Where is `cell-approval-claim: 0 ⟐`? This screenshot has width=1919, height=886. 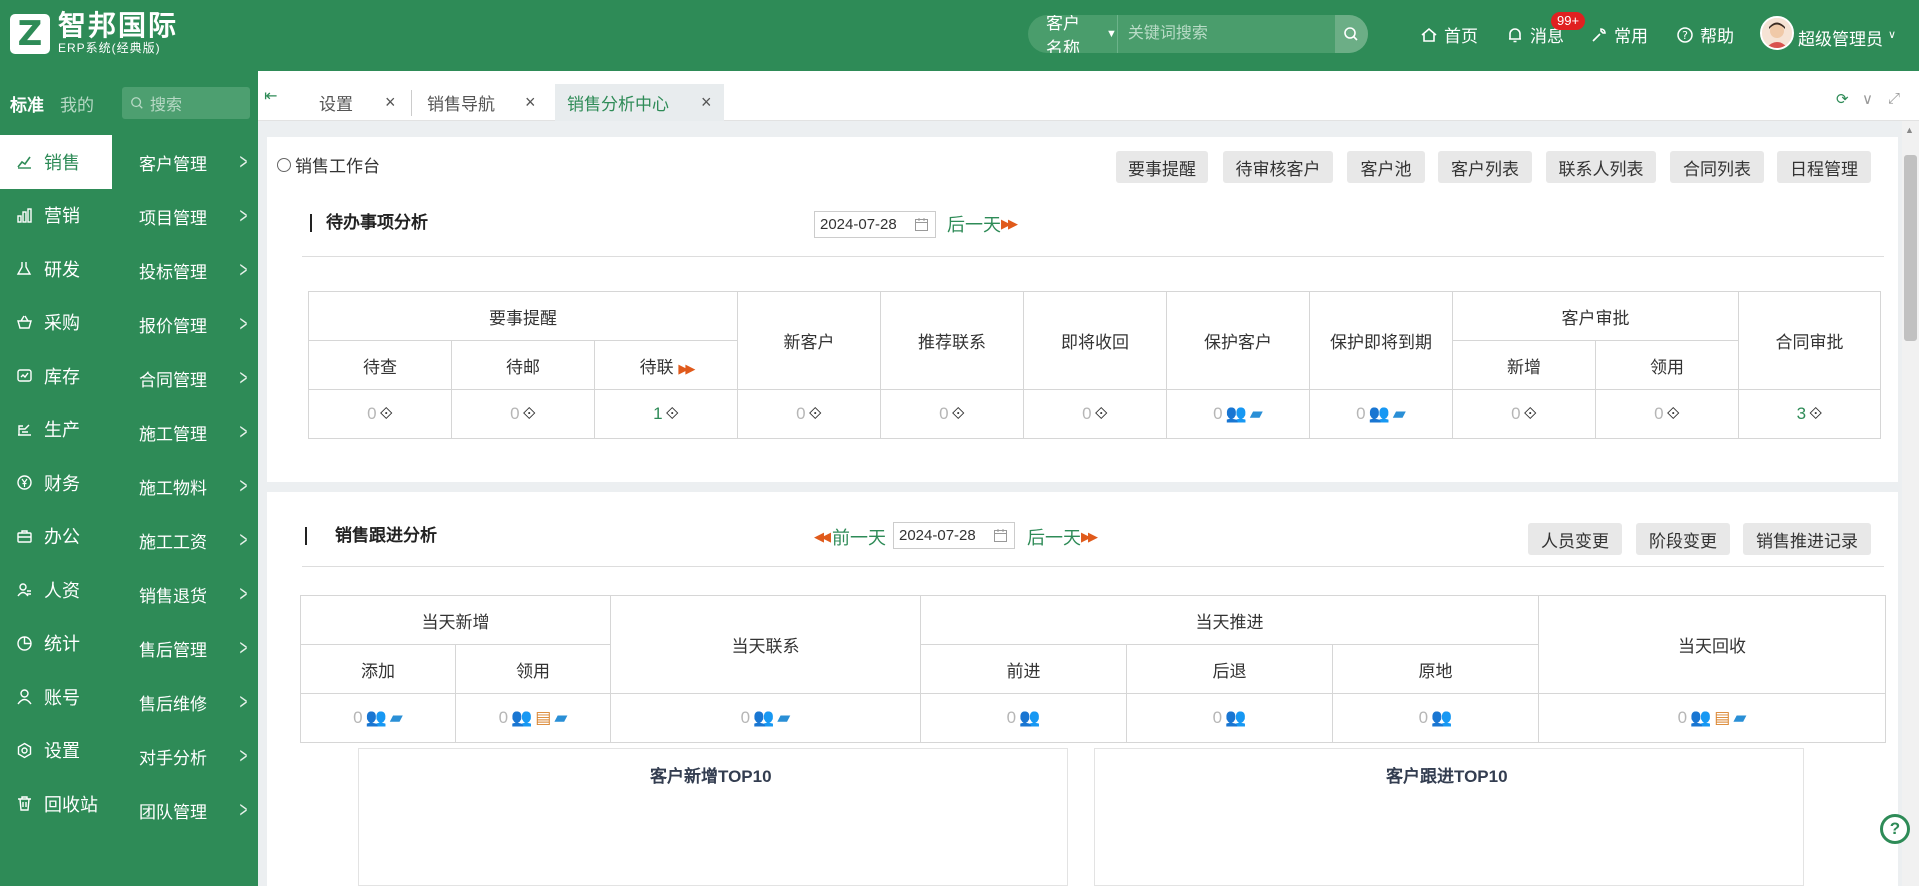
cell-approval-claim: 0 ⟐ is located at coordinates (1667, 414).